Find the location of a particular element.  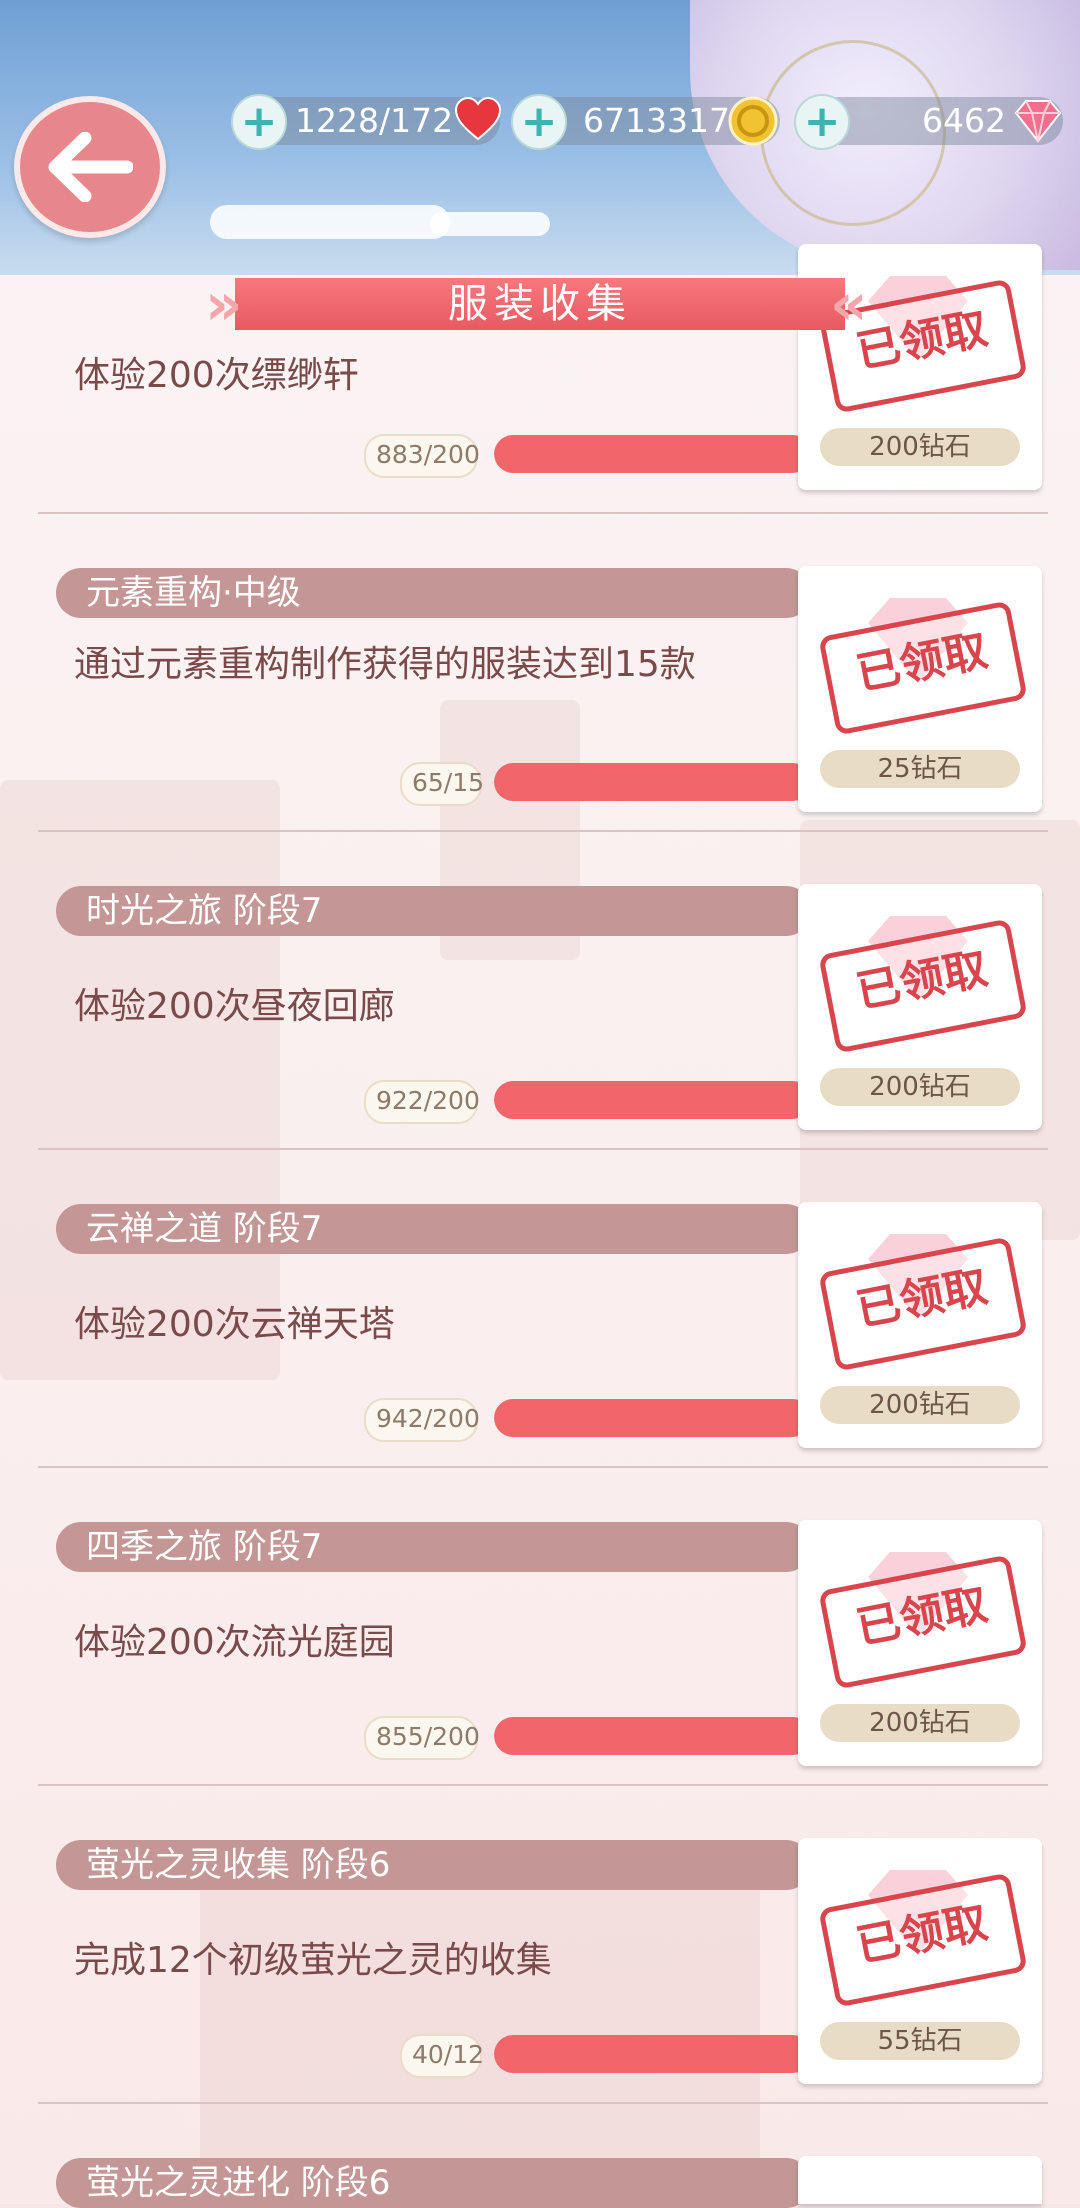

add-diamond-button: + is located at coordinates (822, 122).